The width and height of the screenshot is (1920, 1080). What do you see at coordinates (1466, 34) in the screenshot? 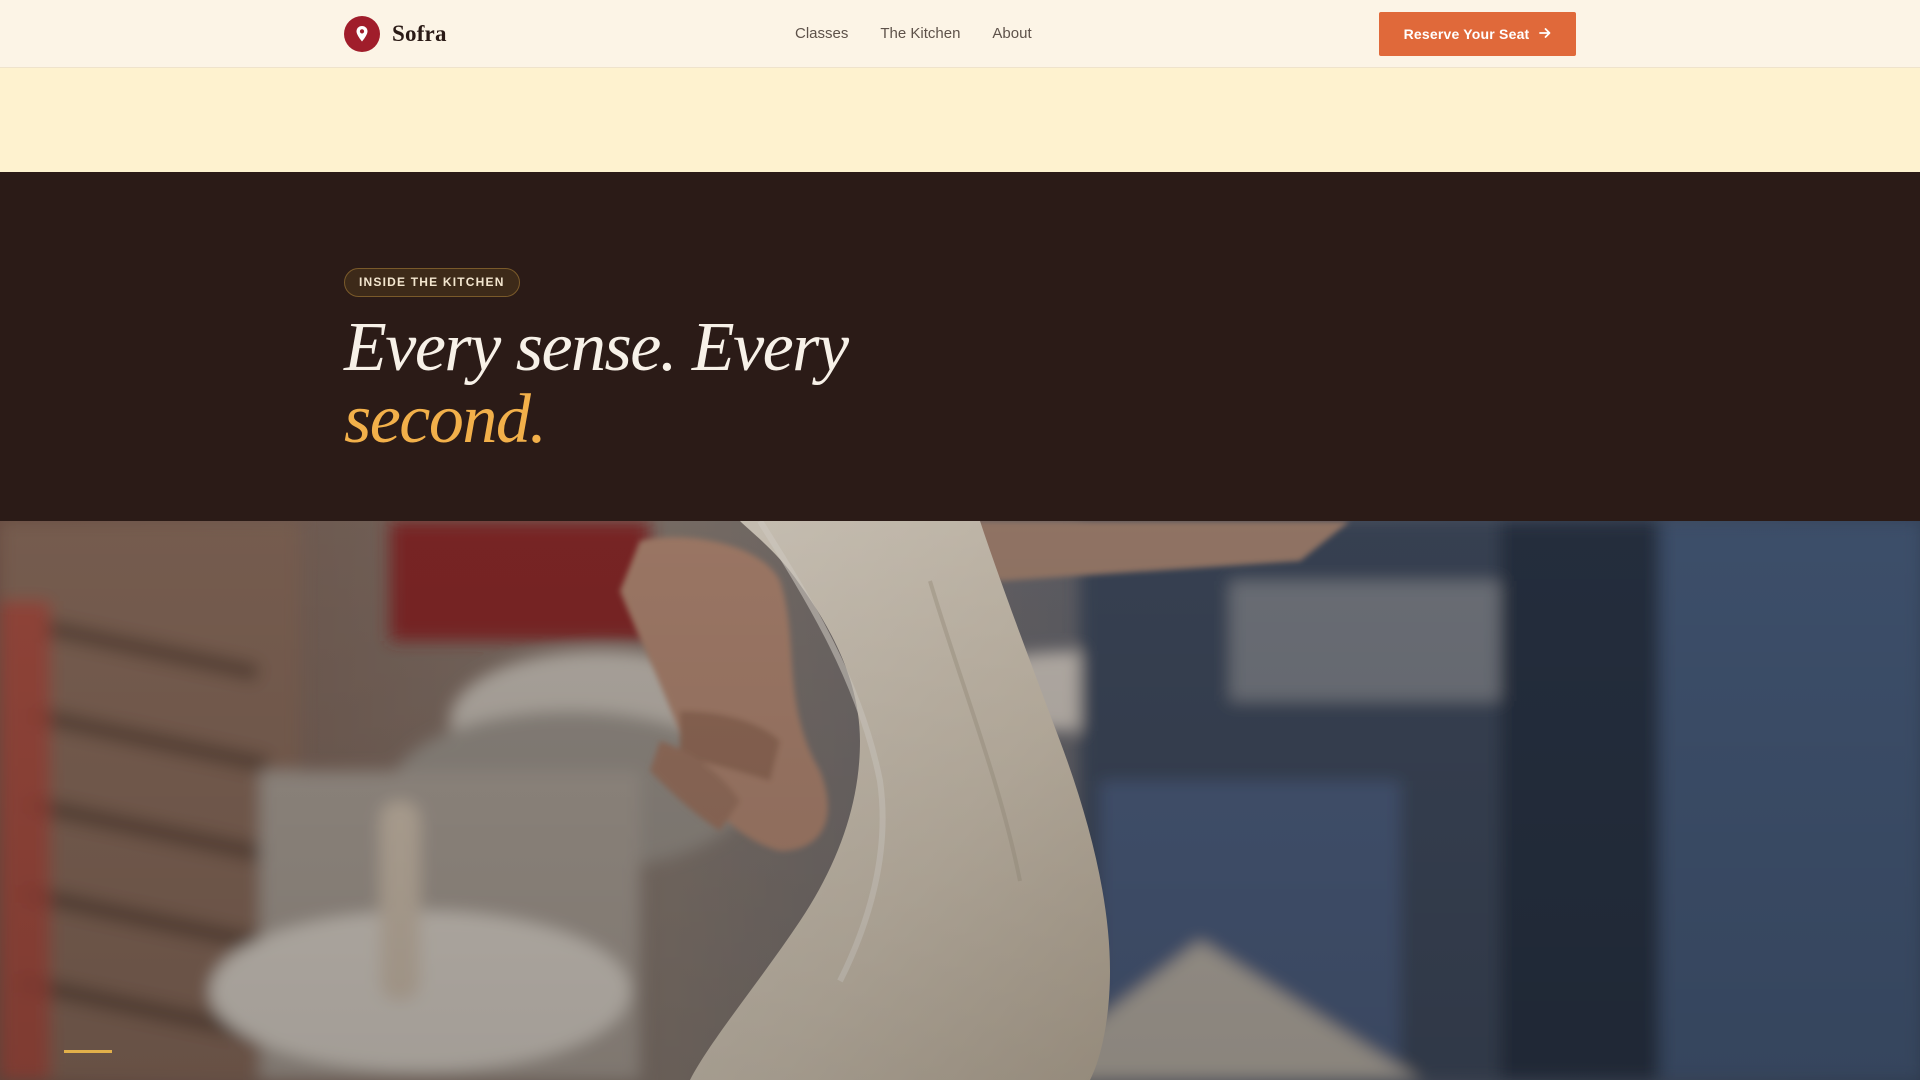
I see `reserve-seat-label: Reserve Your Seat` at bounding box center [1466, 34].